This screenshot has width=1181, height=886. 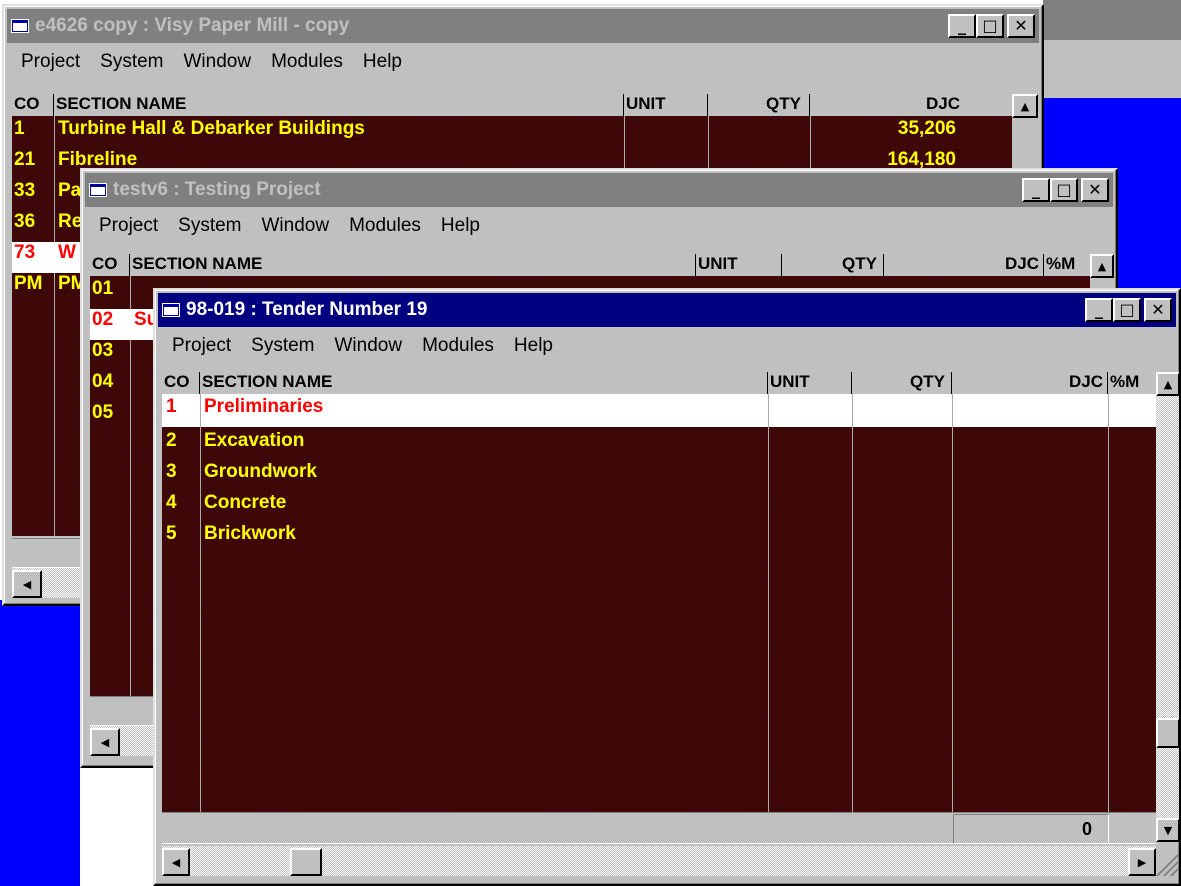 What do you see at coordinates (103, 412) in the screenshot?
I see `row-co: 05` at bounding box center [103, 412].